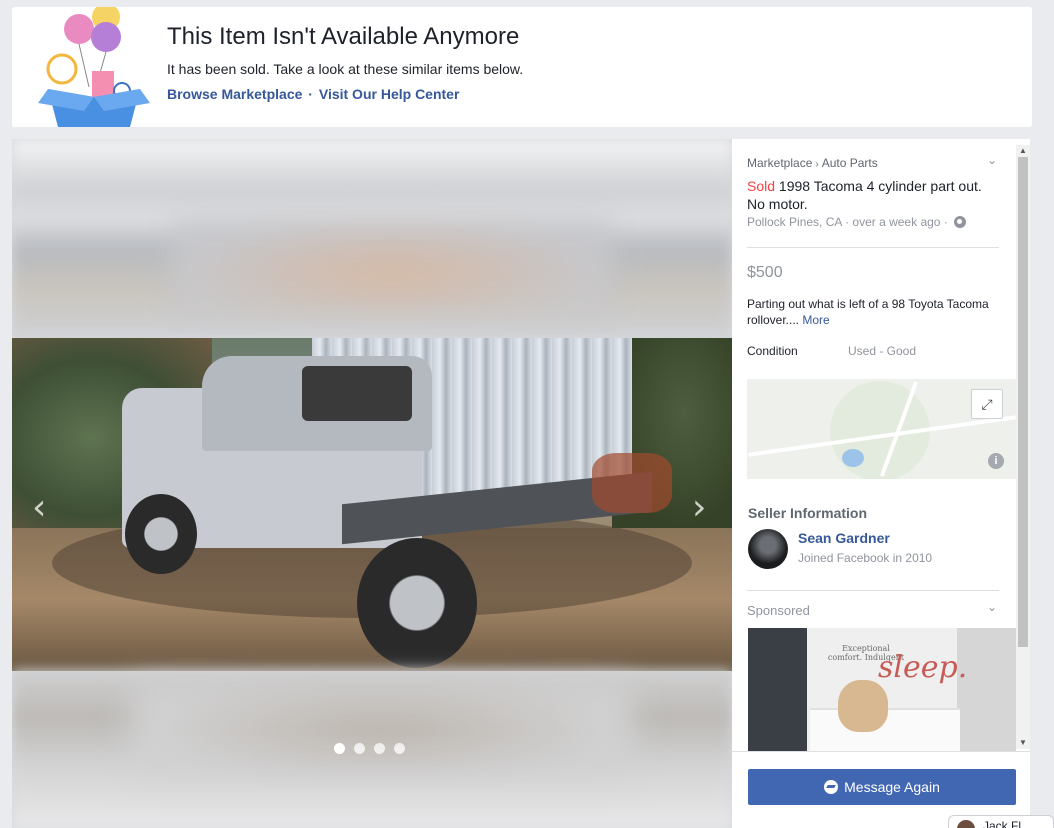  I want to click on photo-front-wheel, so click(161, 534).